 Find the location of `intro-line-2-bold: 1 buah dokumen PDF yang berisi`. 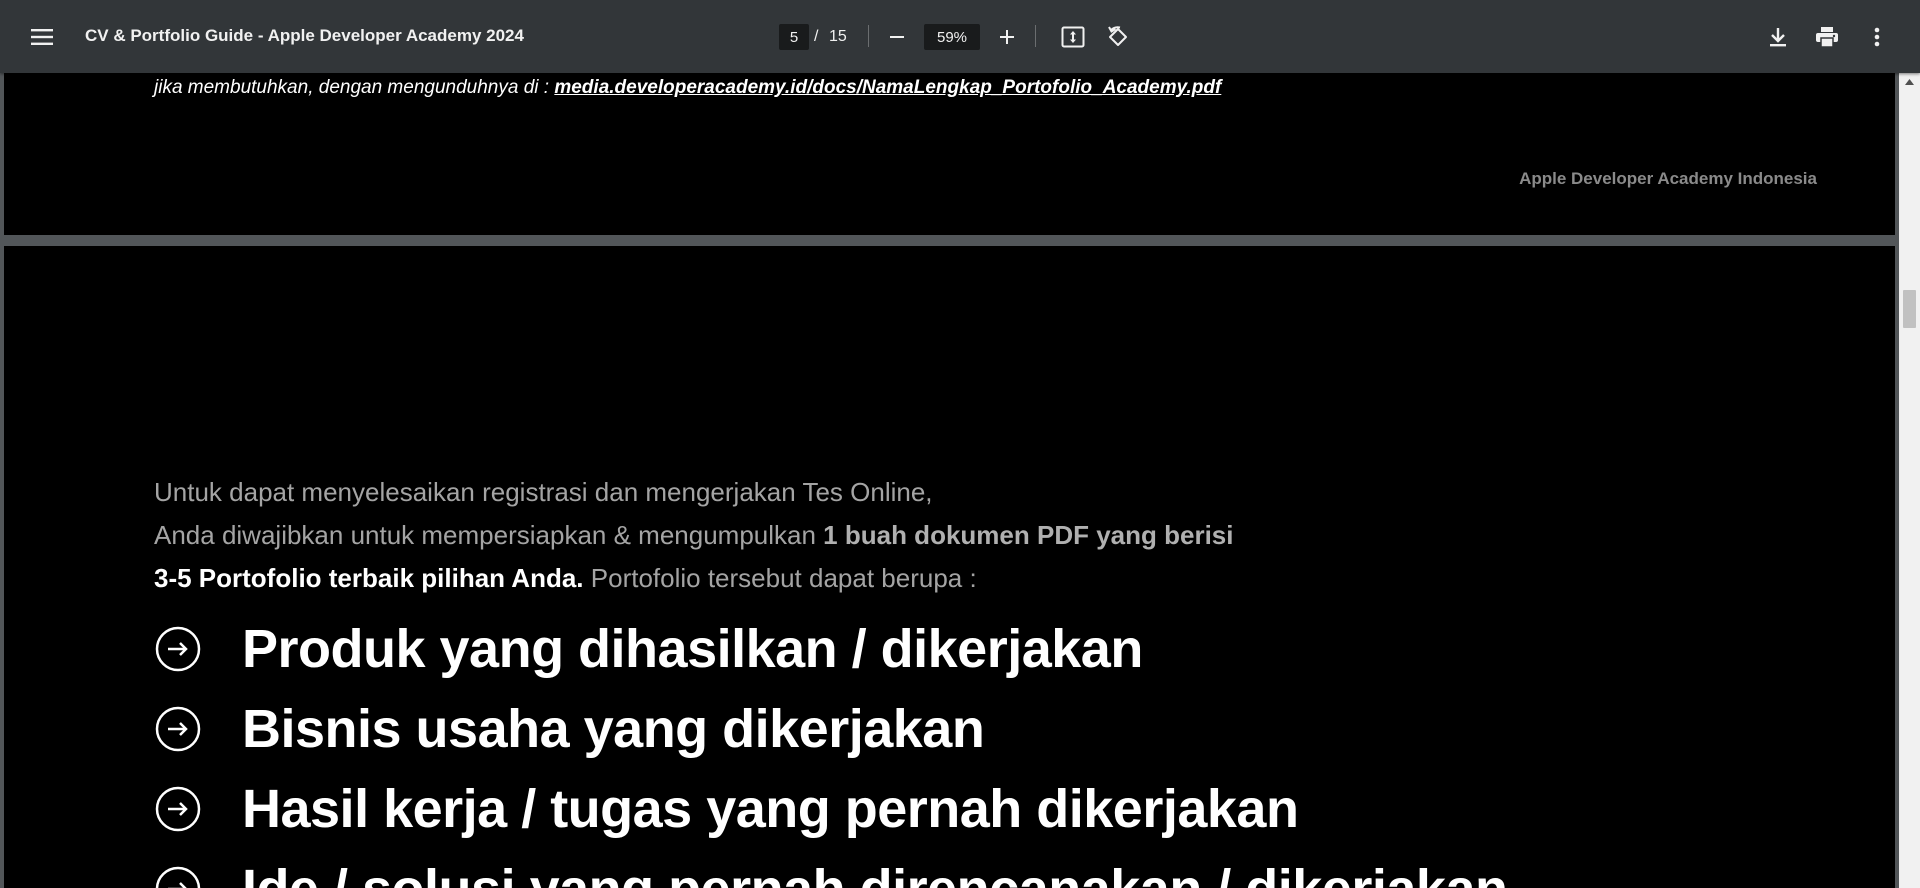

intro-line-2-bold: 1 buah dokumen PDF yang berisi is located at coordinates (1028, 535).